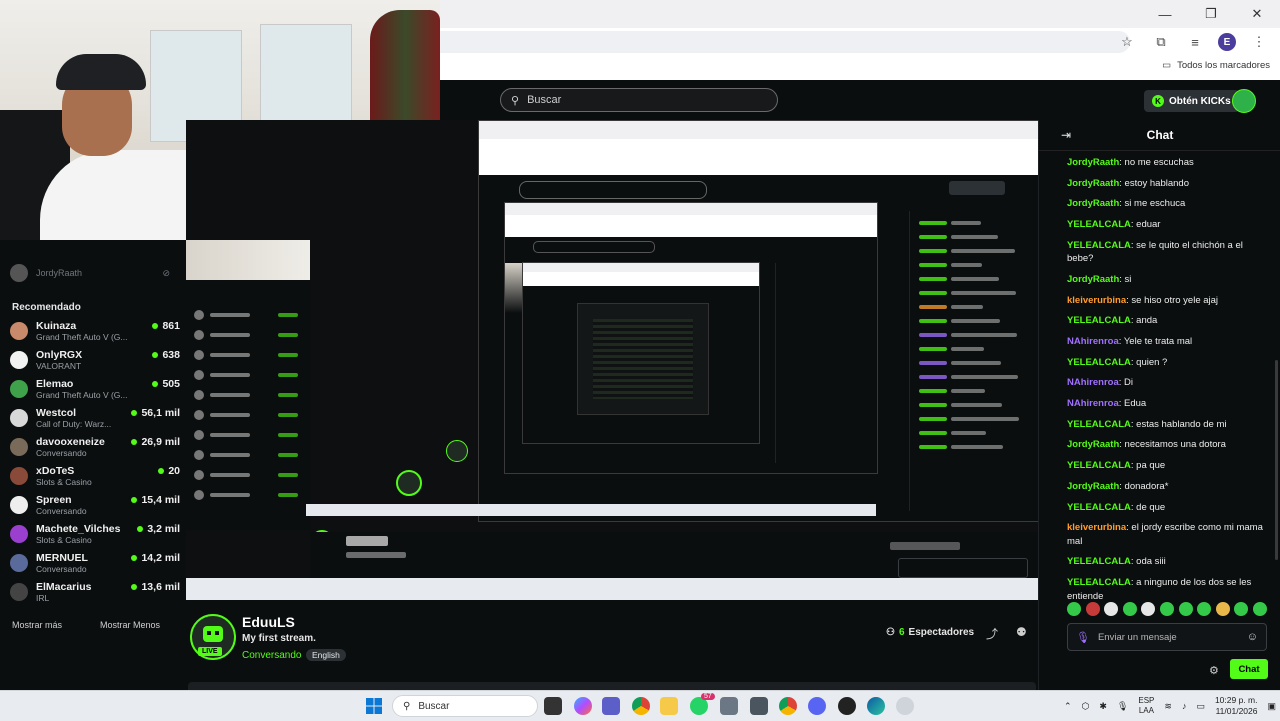 The image size is (1280, 721). What do you see at coordinates (19, 505) in the screenshot?
I see `avatar` at bounding box center [19, 505].